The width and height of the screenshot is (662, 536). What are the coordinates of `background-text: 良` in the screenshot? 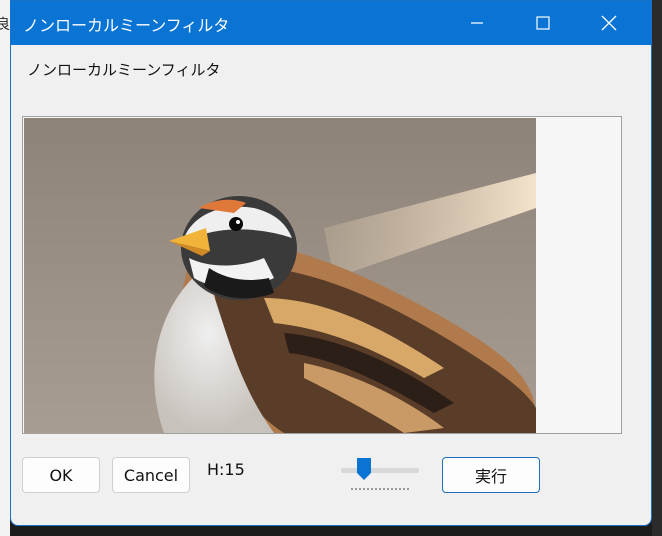 It's located at (5, 25).